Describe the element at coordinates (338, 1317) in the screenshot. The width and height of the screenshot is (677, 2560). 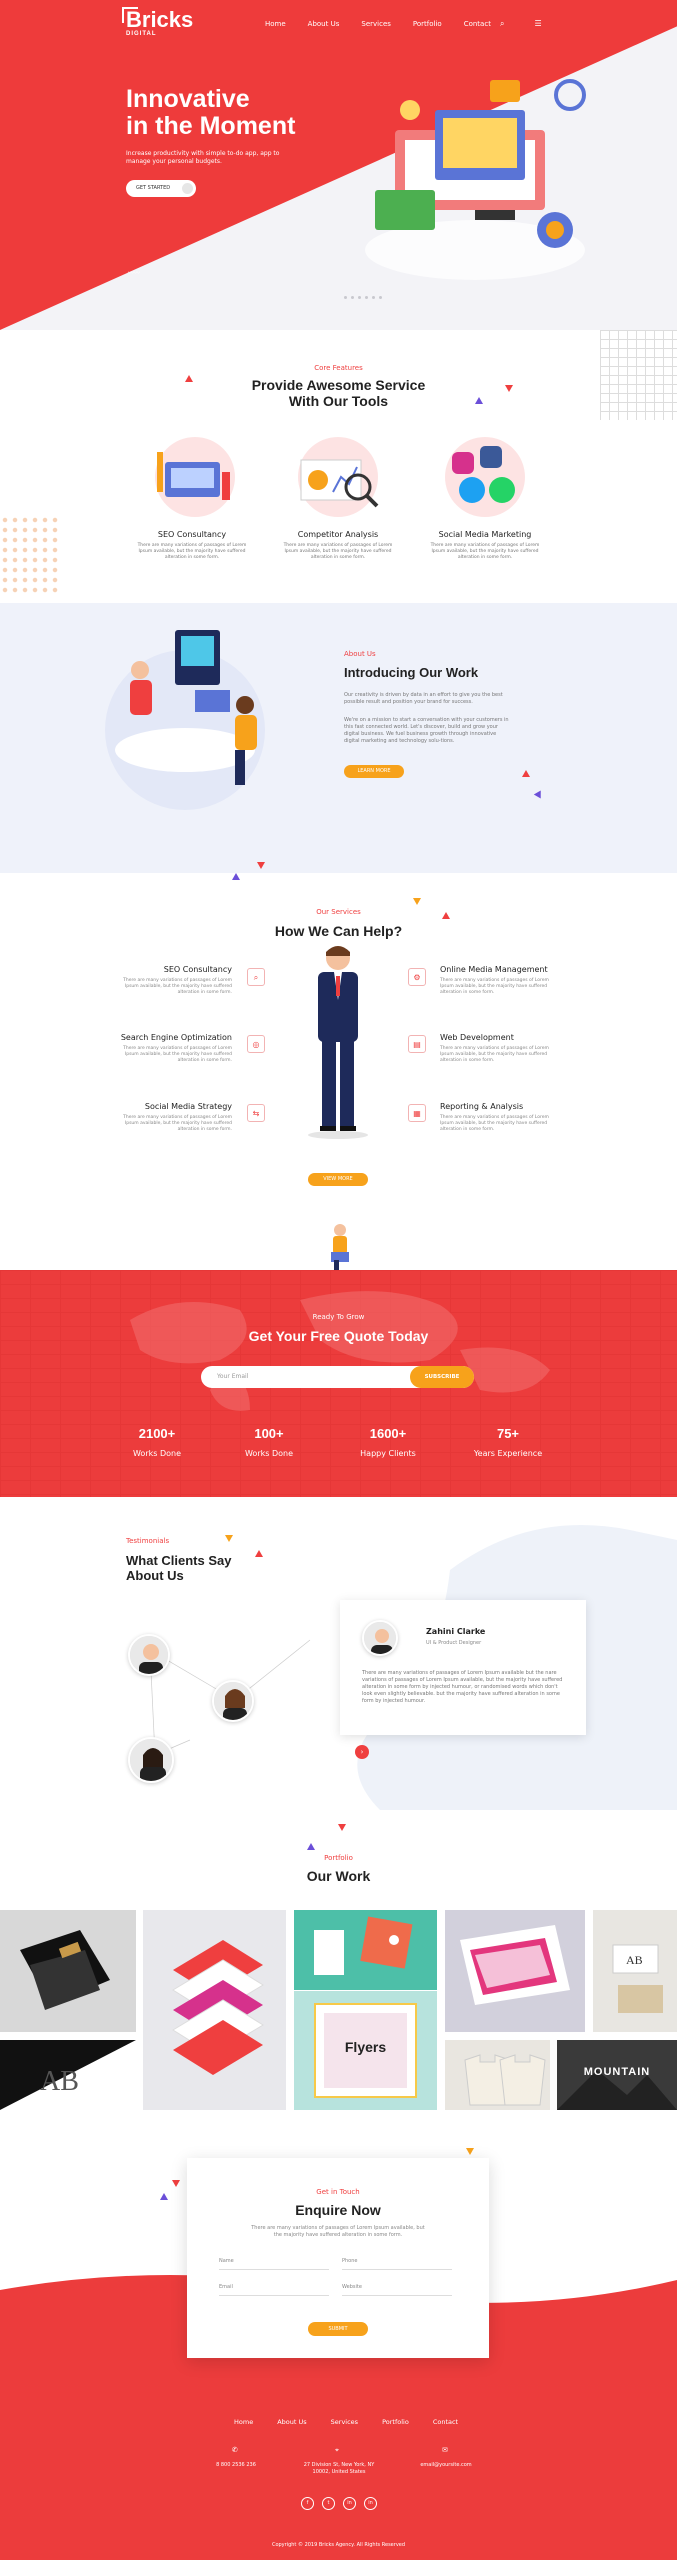
I see `quote-eyebrow: Ready To Grow` at that location.